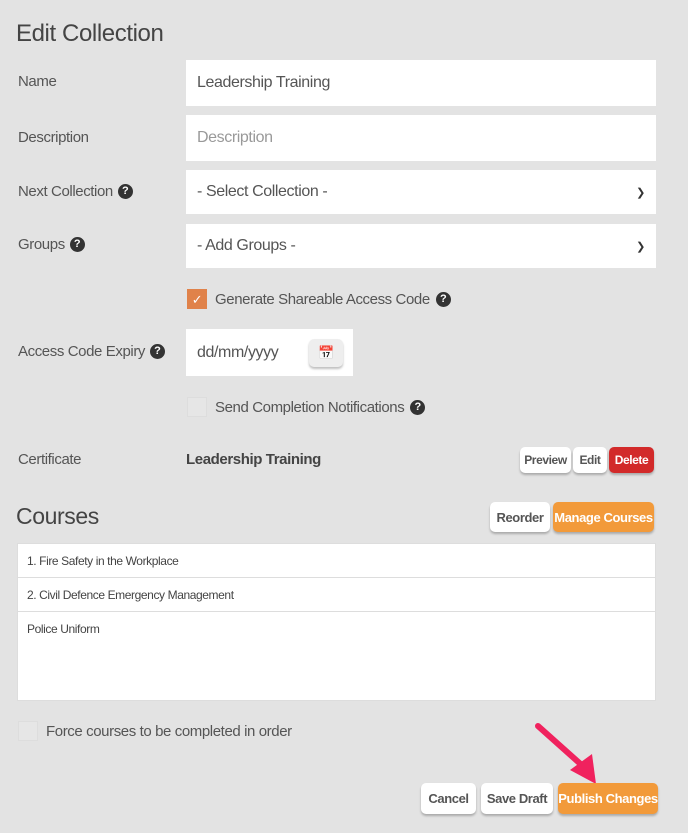  I want to click on pointer-arrow-annotation, so click(565, 753).